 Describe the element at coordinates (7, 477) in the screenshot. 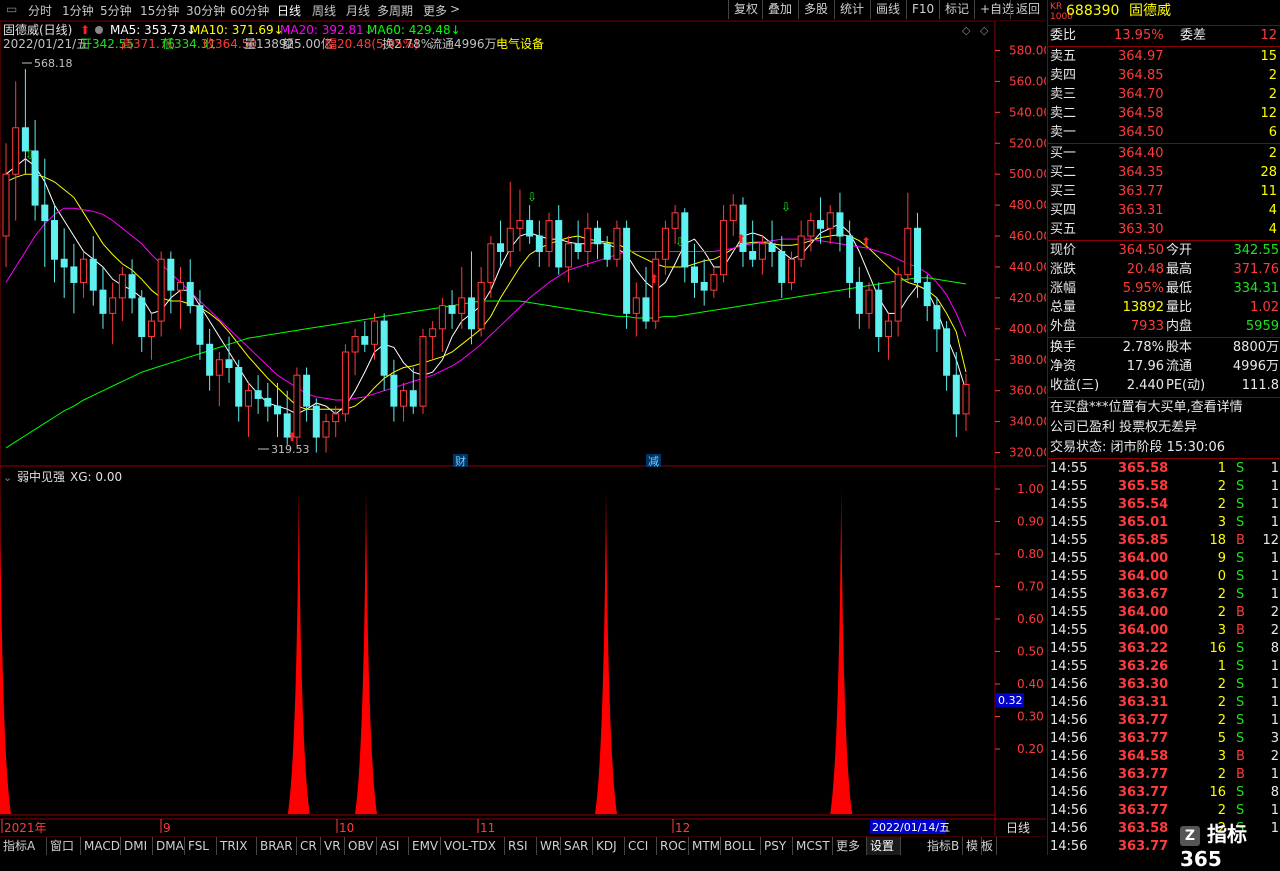

I see `indicator-dropdown-icon: ⌄` at that location.